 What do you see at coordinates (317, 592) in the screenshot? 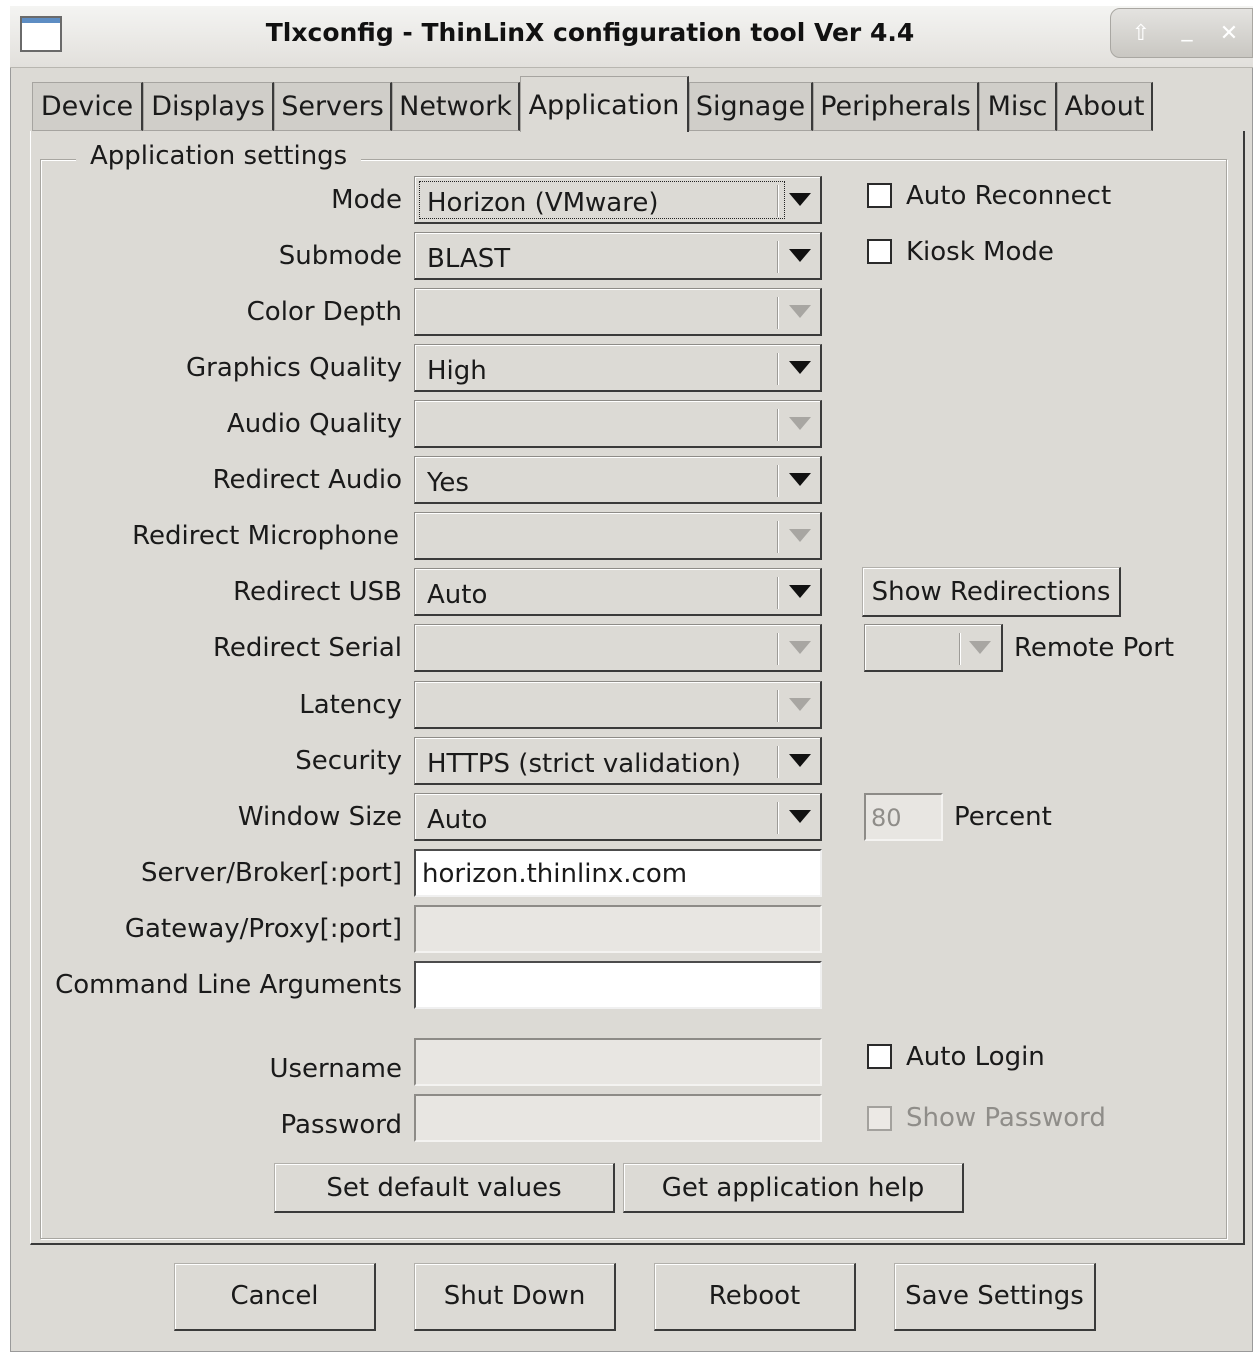
I see `redirect-usb-label: Redirect USB` at bounding box center [317, 592].